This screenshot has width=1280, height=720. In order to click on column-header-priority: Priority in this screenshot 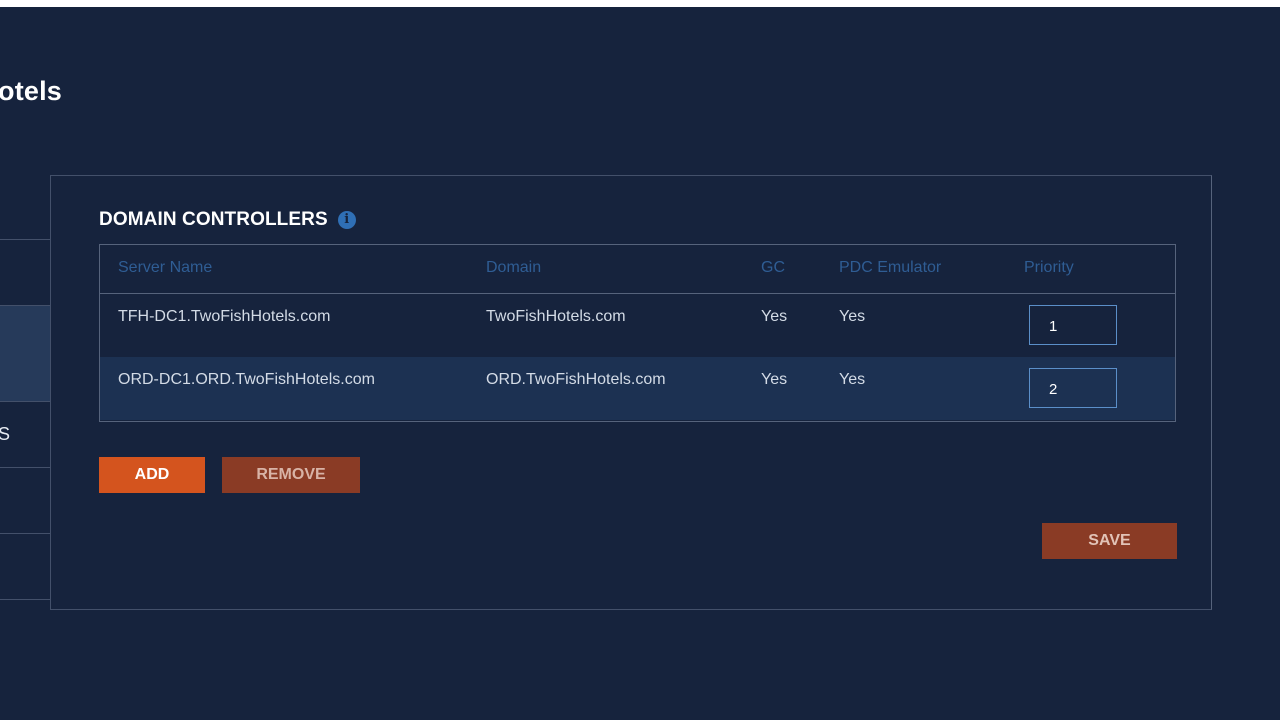, I will do `click(1049, 268)`.